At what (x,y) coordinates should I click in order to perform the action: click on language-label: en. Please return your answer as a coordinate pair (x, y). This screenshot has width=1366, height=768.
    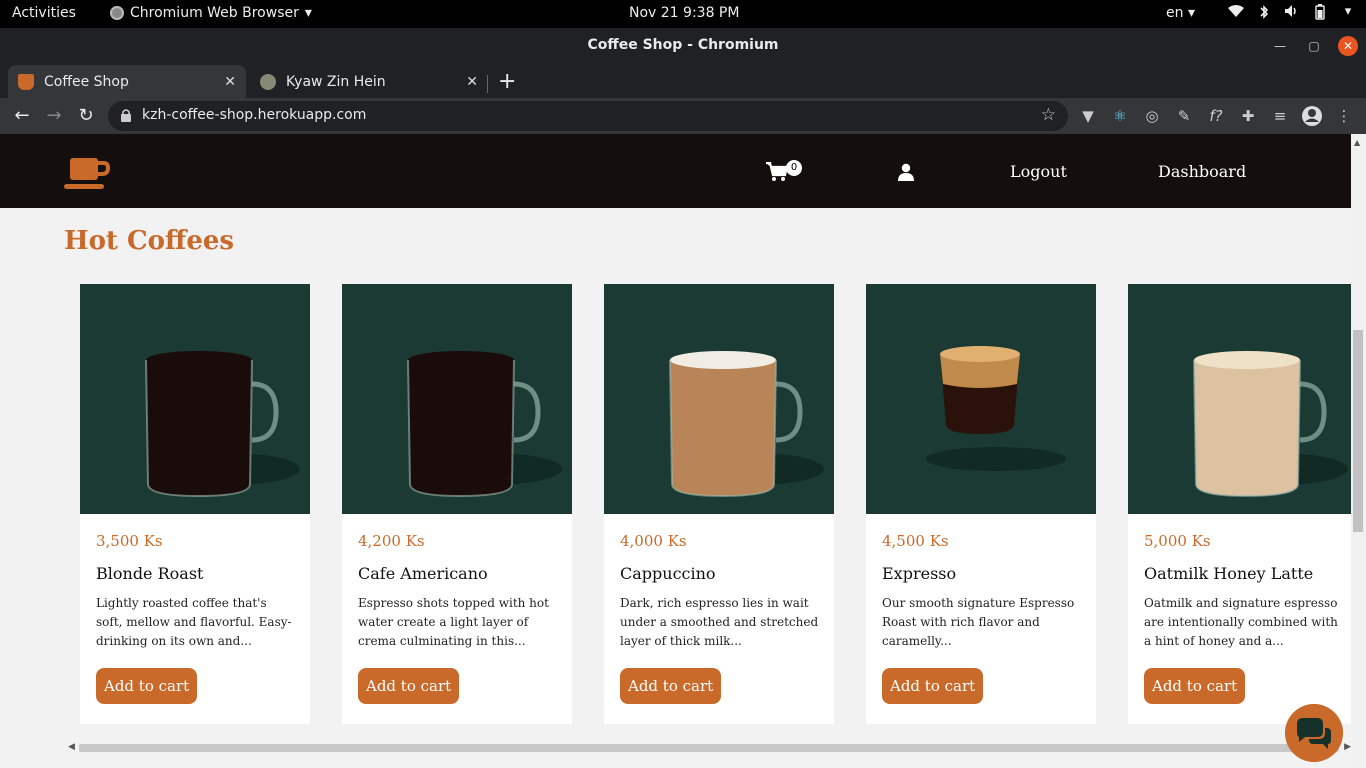
    Looking at the image, I should click on (1175, 13).